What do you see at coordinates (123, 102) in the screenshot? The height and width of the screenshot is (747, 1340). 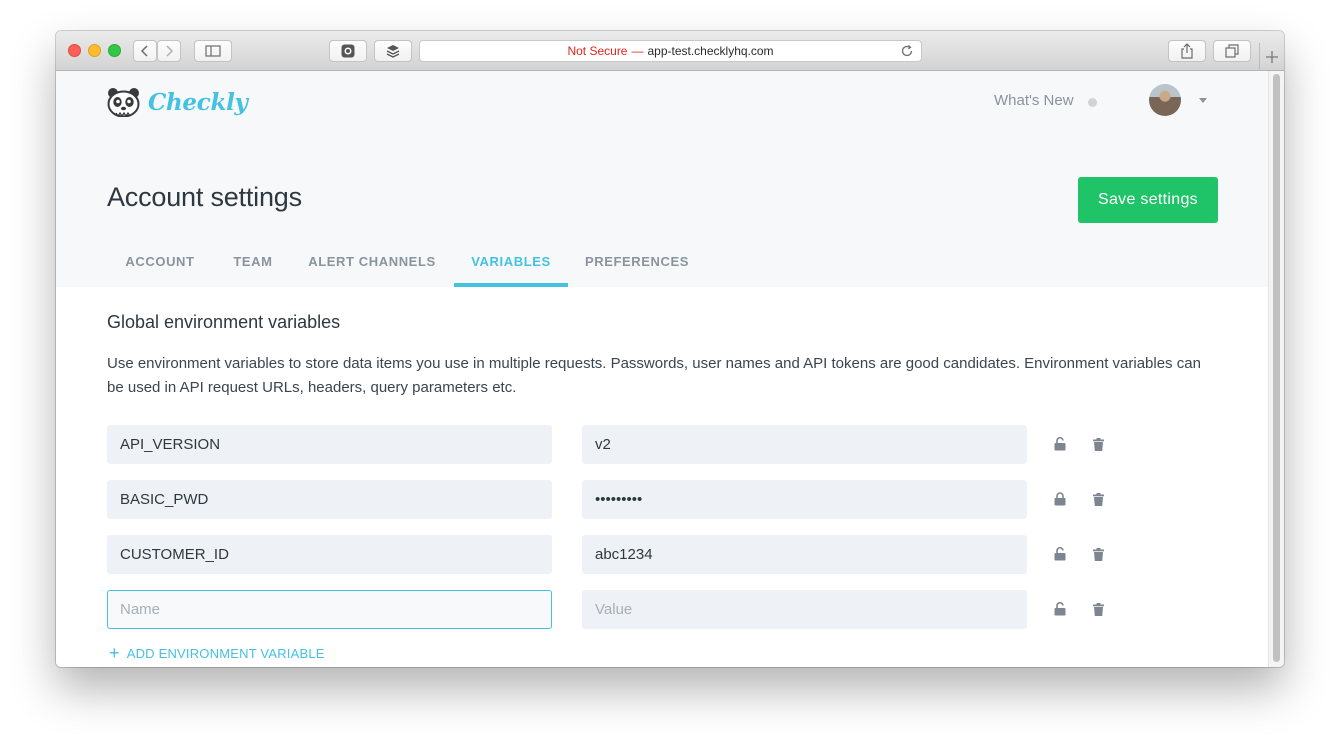 I see `panda-logo-icon` at bounding box center [123, 102].